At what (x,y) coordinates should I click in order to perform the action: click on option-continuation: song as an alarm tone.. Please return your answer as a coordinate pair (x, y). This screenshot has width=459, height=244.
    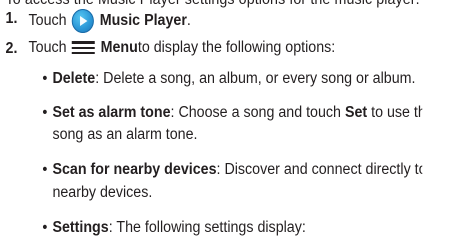
    Looking at the image, I should click on (125, 134).